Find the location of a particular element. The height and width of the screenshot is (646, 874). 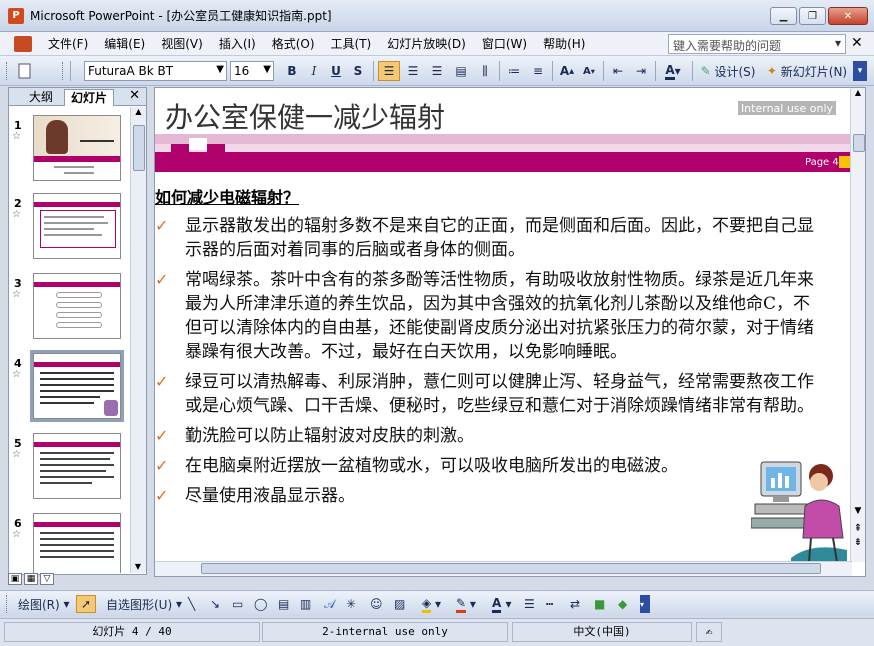

restore-button: ❐ is located at coordinates (812, 16).